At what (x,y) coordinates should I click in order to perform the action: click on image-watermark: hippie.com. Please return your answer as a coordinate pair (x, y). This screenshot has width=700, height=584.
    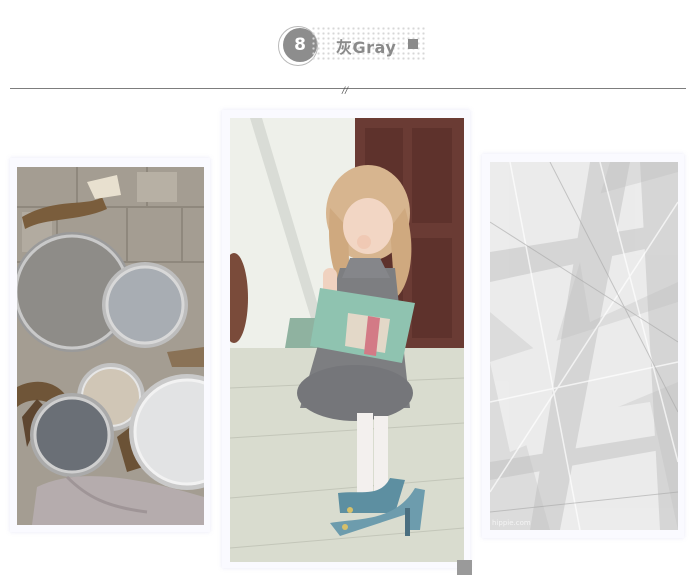
    Looking at the image, I should click on (511, 523).